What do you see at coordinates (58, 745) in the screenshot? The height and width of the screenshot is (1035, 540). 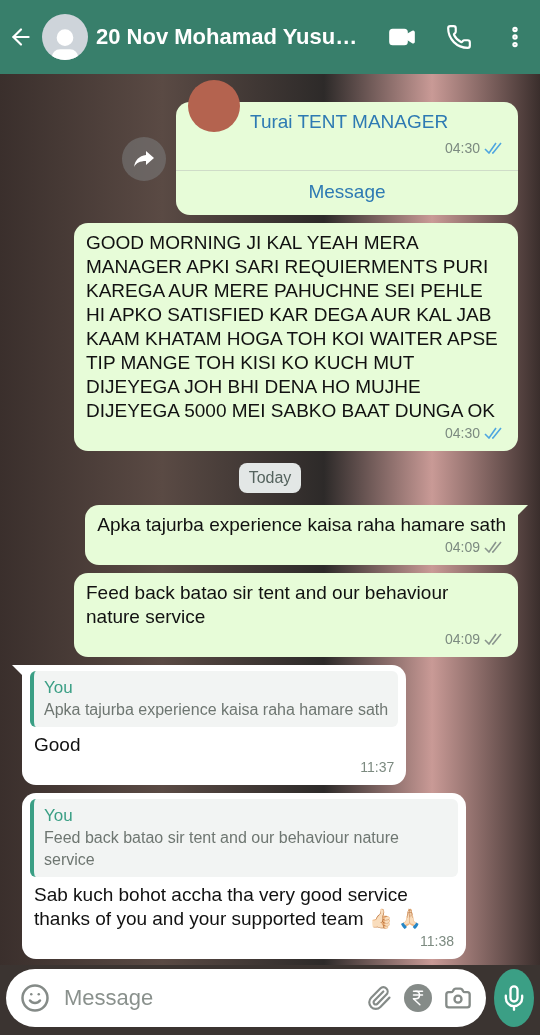 I see `message-text: Good` at bounding box center [58, 745].